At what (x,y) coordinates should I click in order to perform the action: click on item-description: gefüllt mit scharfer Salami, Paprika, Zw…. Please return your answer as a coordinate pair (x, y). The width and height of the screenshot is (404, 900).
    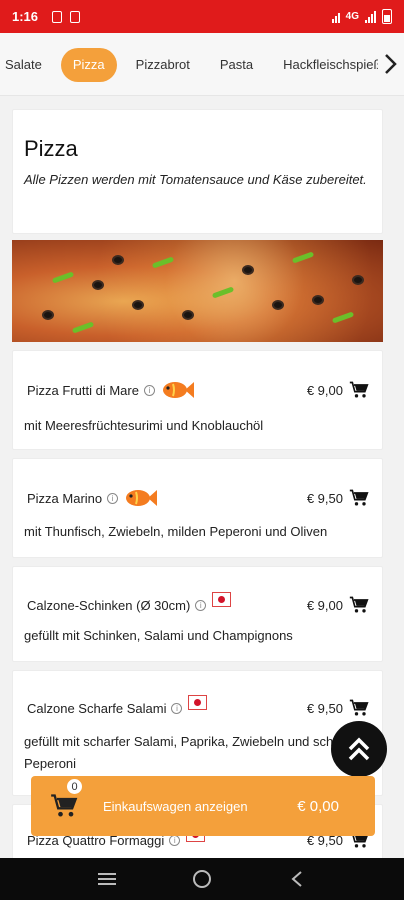
    Looking at the image, I should click on (192, 752).